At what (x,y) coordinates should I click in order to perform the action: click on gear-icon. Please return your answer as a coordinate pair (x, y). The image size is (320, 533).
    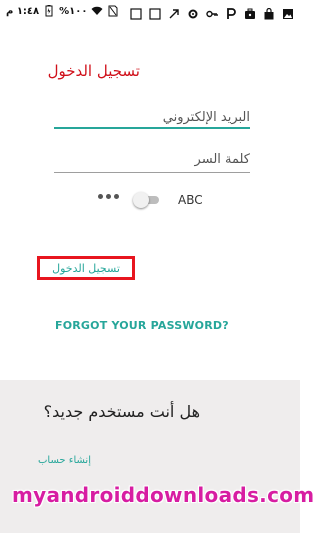
    Looking at the image, I should click on (193, 12).